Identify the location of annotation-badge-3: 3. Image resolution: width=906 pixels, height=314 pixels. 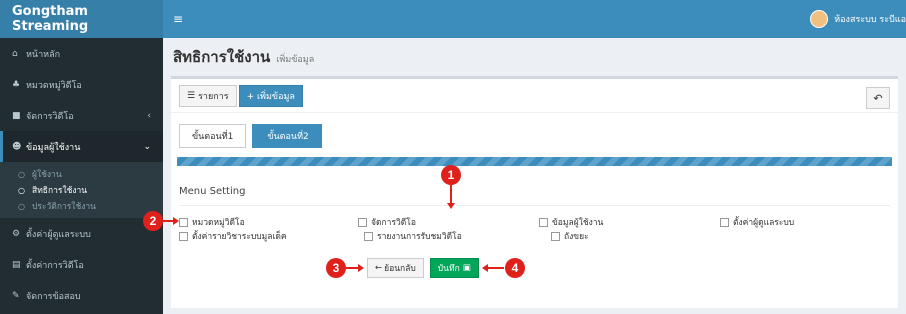
(336, 268).